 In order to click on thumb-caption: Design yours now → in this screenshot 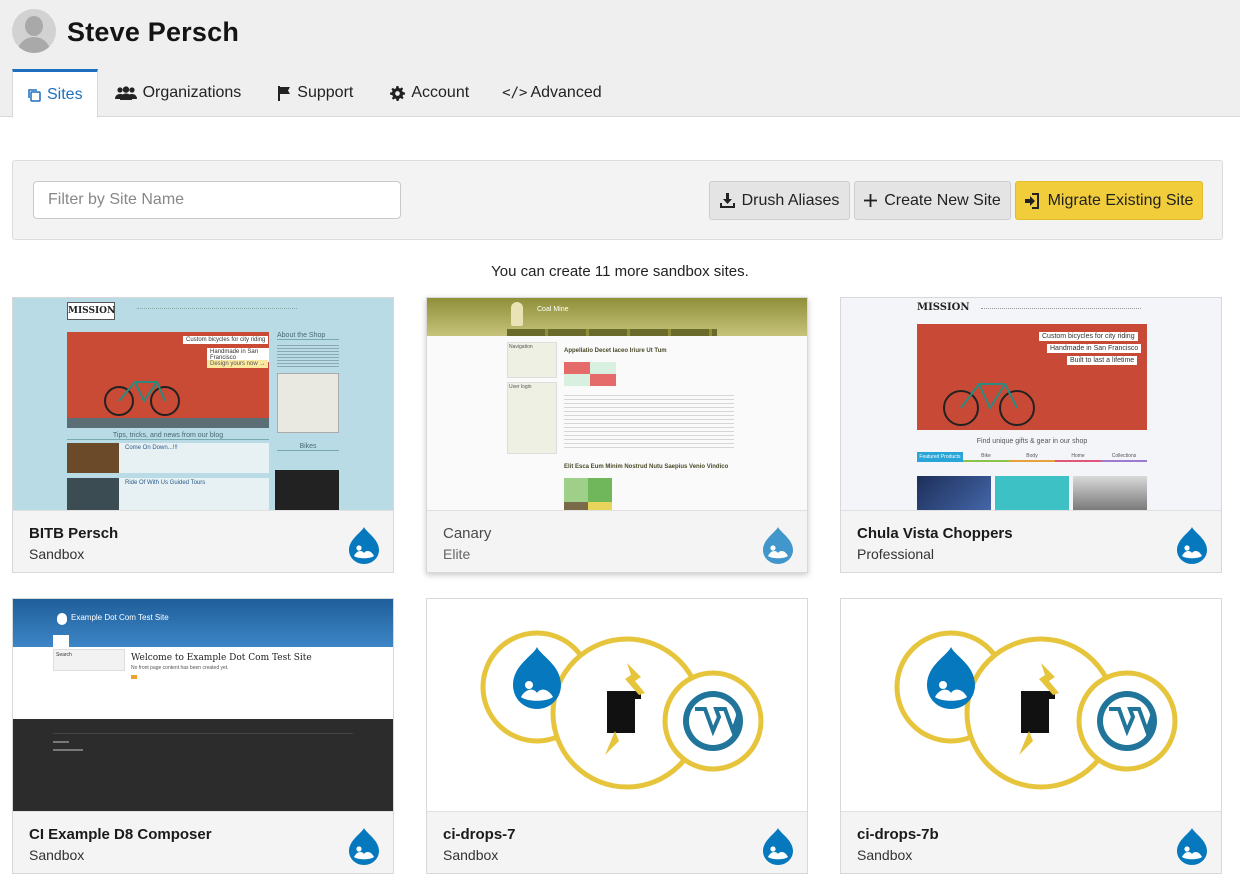, I will do `click(238, 364)`.